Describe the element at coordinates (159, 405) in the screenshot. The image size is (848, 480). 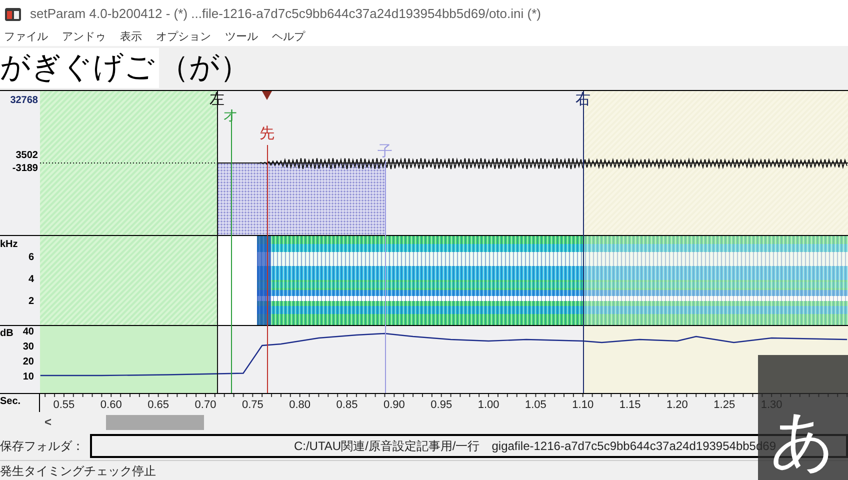
I see `time-tick-label: 0.65` at that location.